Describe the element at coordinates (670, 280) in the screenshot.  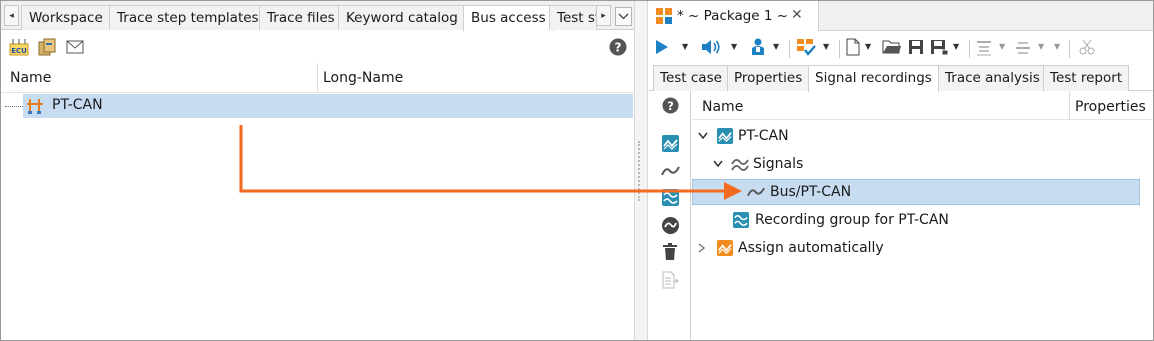
I see `export-icon` at that location.